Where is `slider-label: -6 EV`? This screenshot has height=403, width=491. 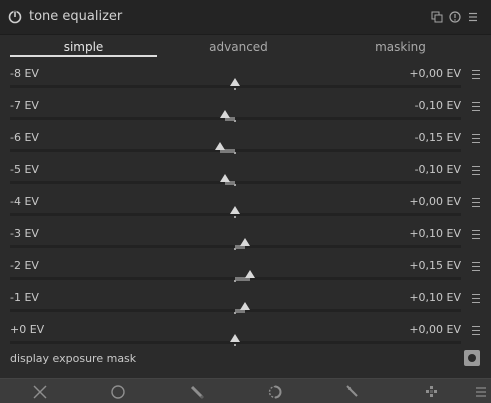
slider-label: -6 EV is located at coordinates (24, 137).